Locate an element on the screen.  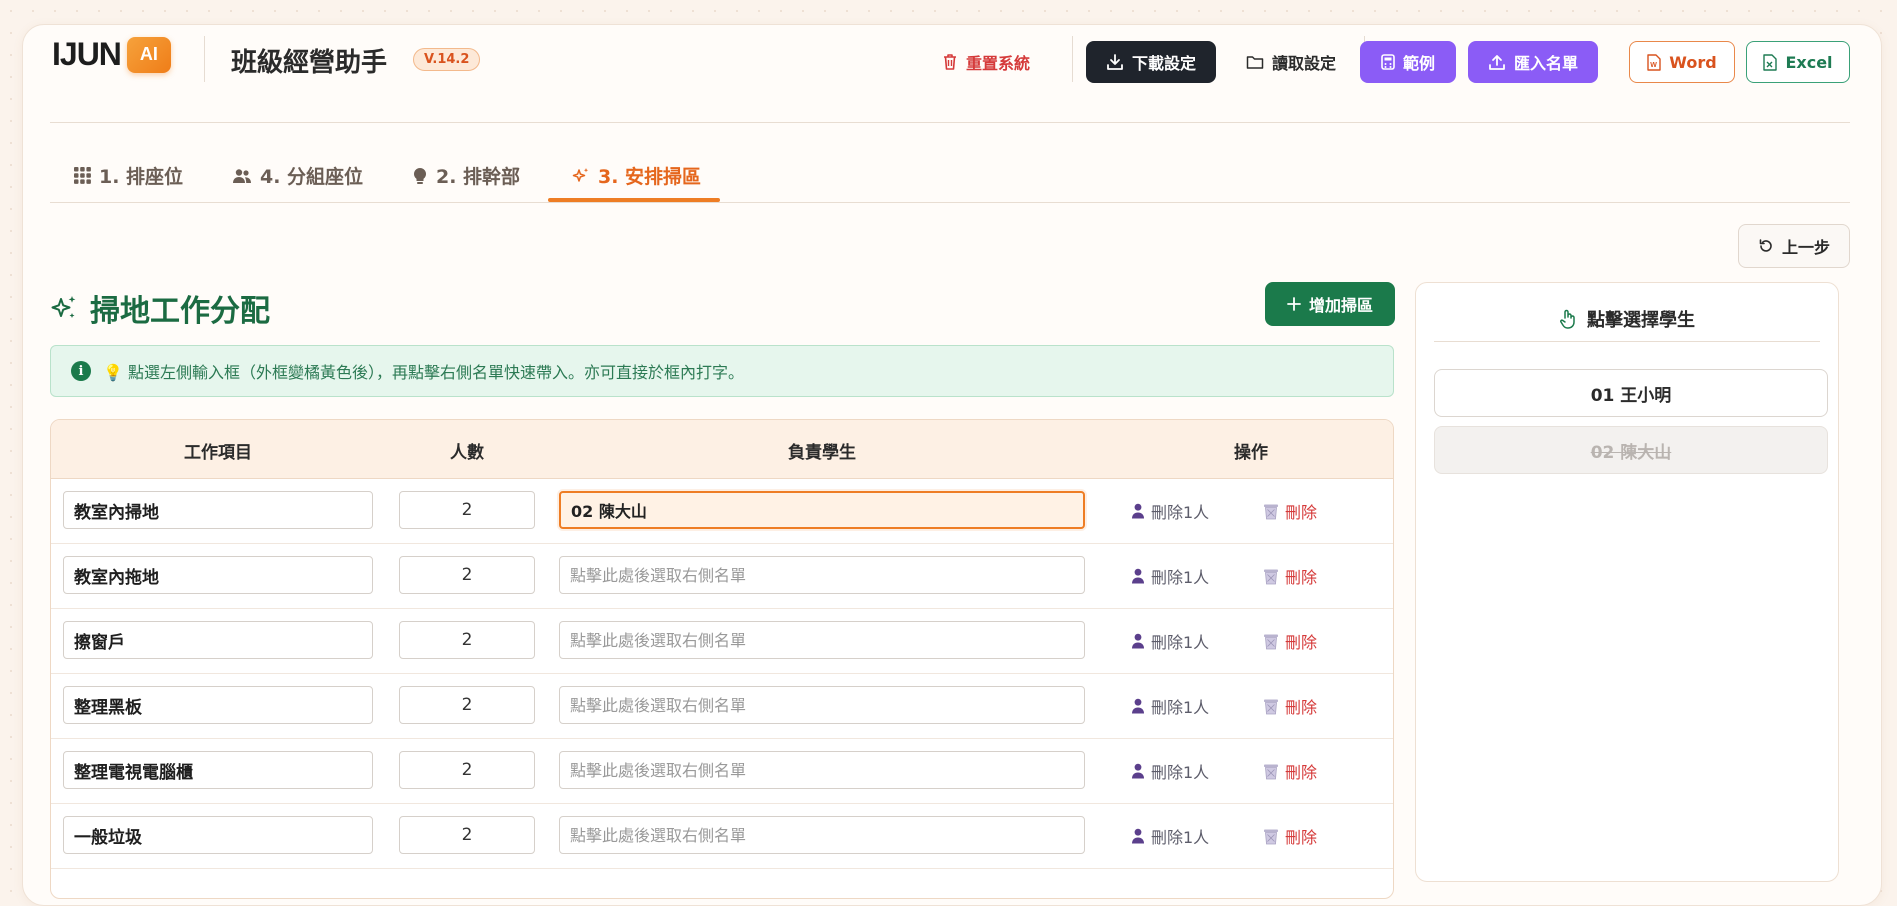
download-settings-button: 下載設定 is located at coordinates (1151, 62).